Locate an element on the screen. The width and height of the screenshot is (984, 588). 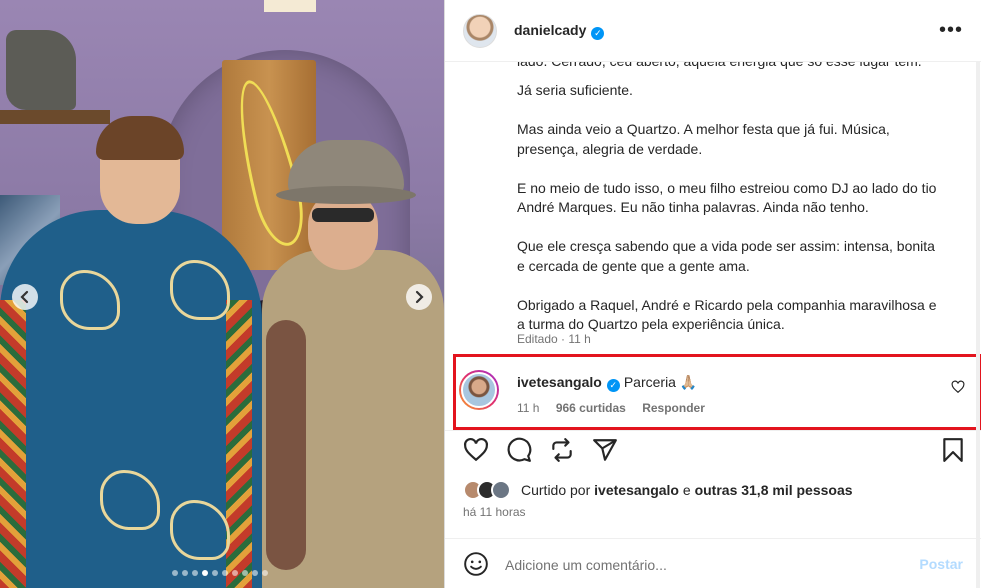
send-icon is located at coordinates (605, 450).